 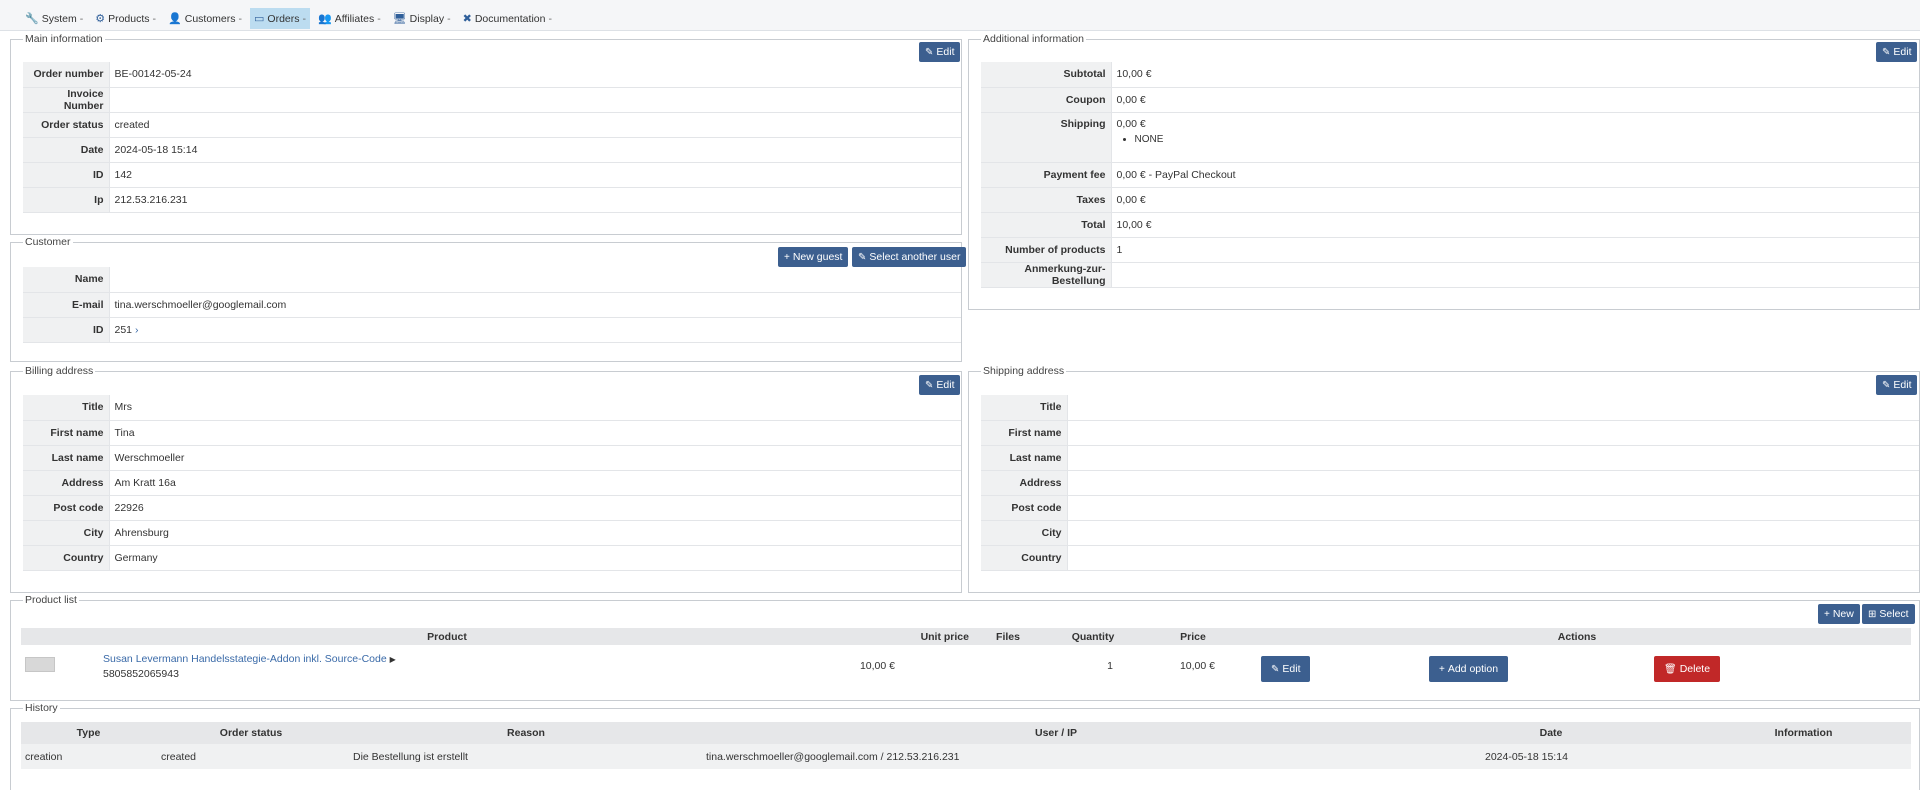 What do you see at coordinates (467, 19) in the screenshot?
I see `help-circle-icon: ✖` at bounding box center [467, 19].